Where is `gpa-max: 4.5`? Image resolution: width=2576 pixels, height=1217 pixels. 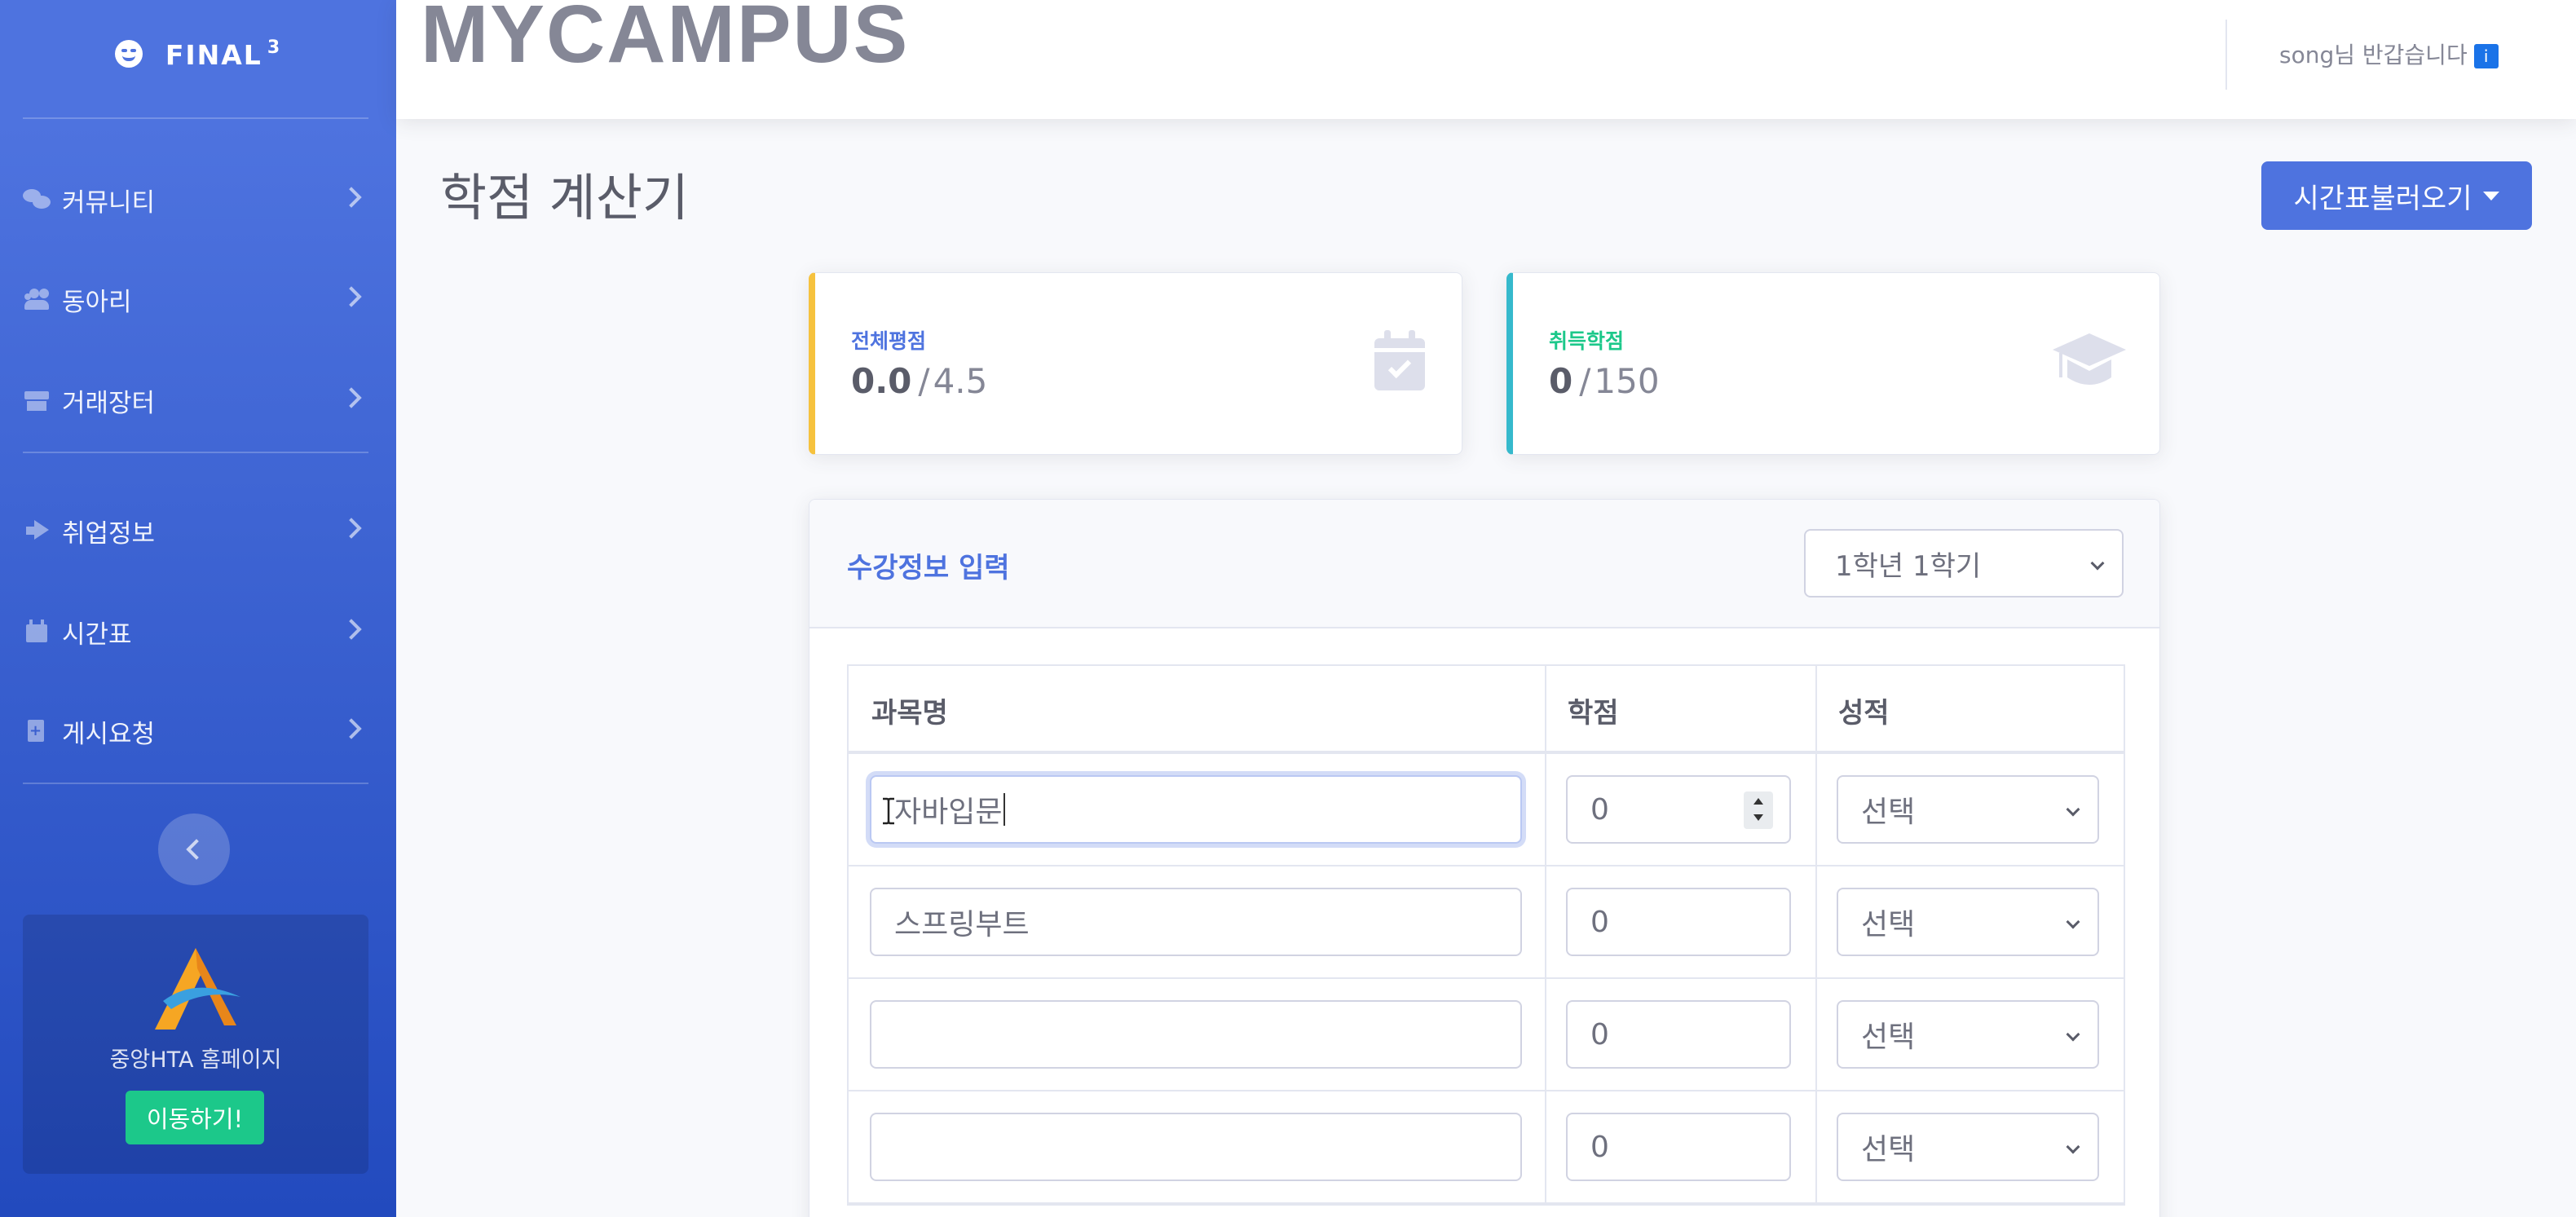 gpa-max: 4.5 is located at coordinates (960, 381).